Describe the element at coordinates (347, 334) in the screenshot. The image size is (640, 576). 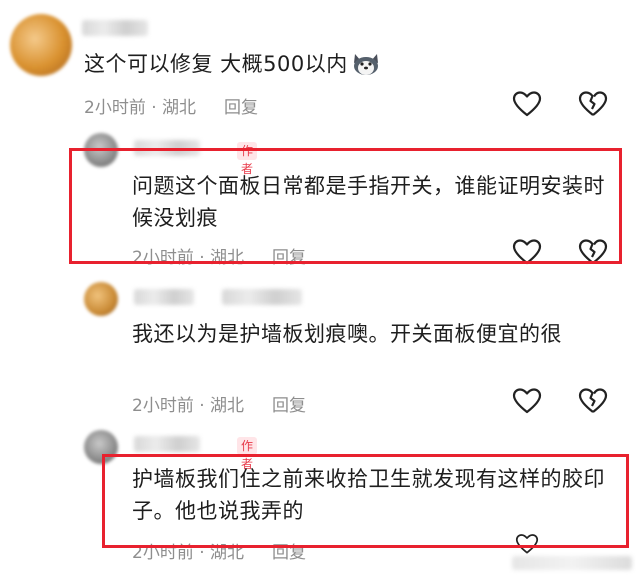
I see `comment-text: 我还以为是护墙板划痕噢。开关面板便宜的很` at that location.